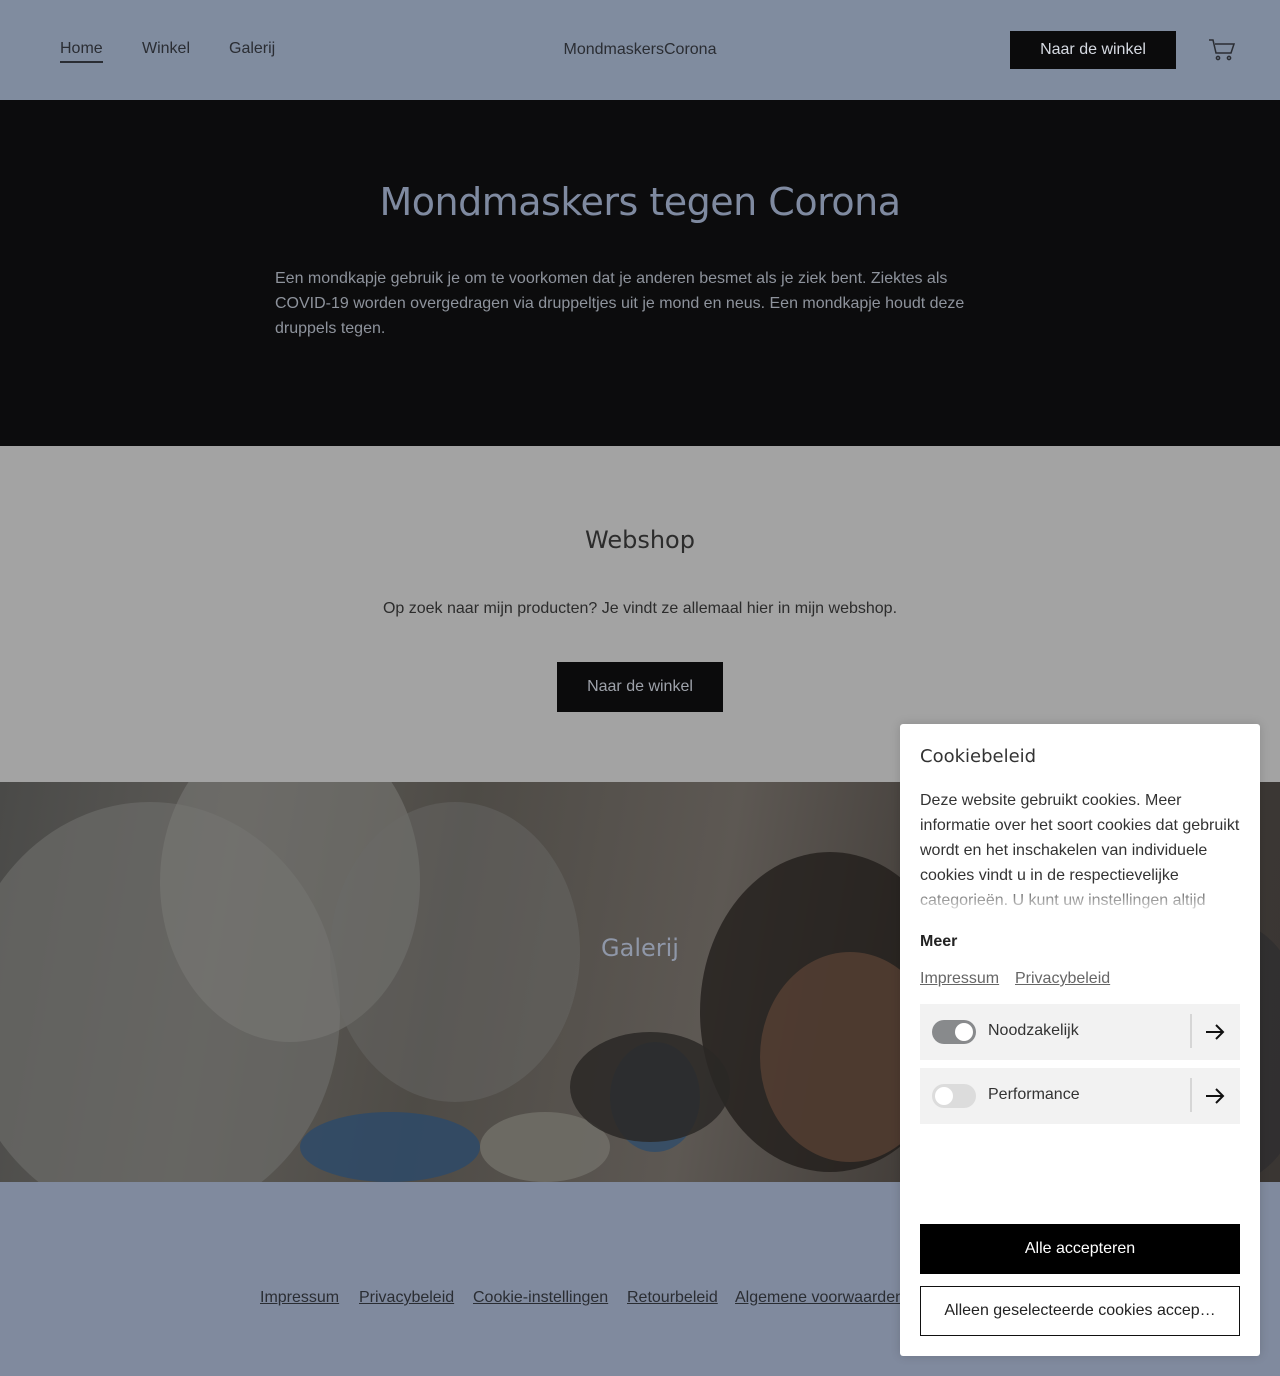 The height and width of the screenshot is (1376, 1280). I want to click on footer-link-cookie-instellingen: Cookie-instellingen, so click(540, 1298).